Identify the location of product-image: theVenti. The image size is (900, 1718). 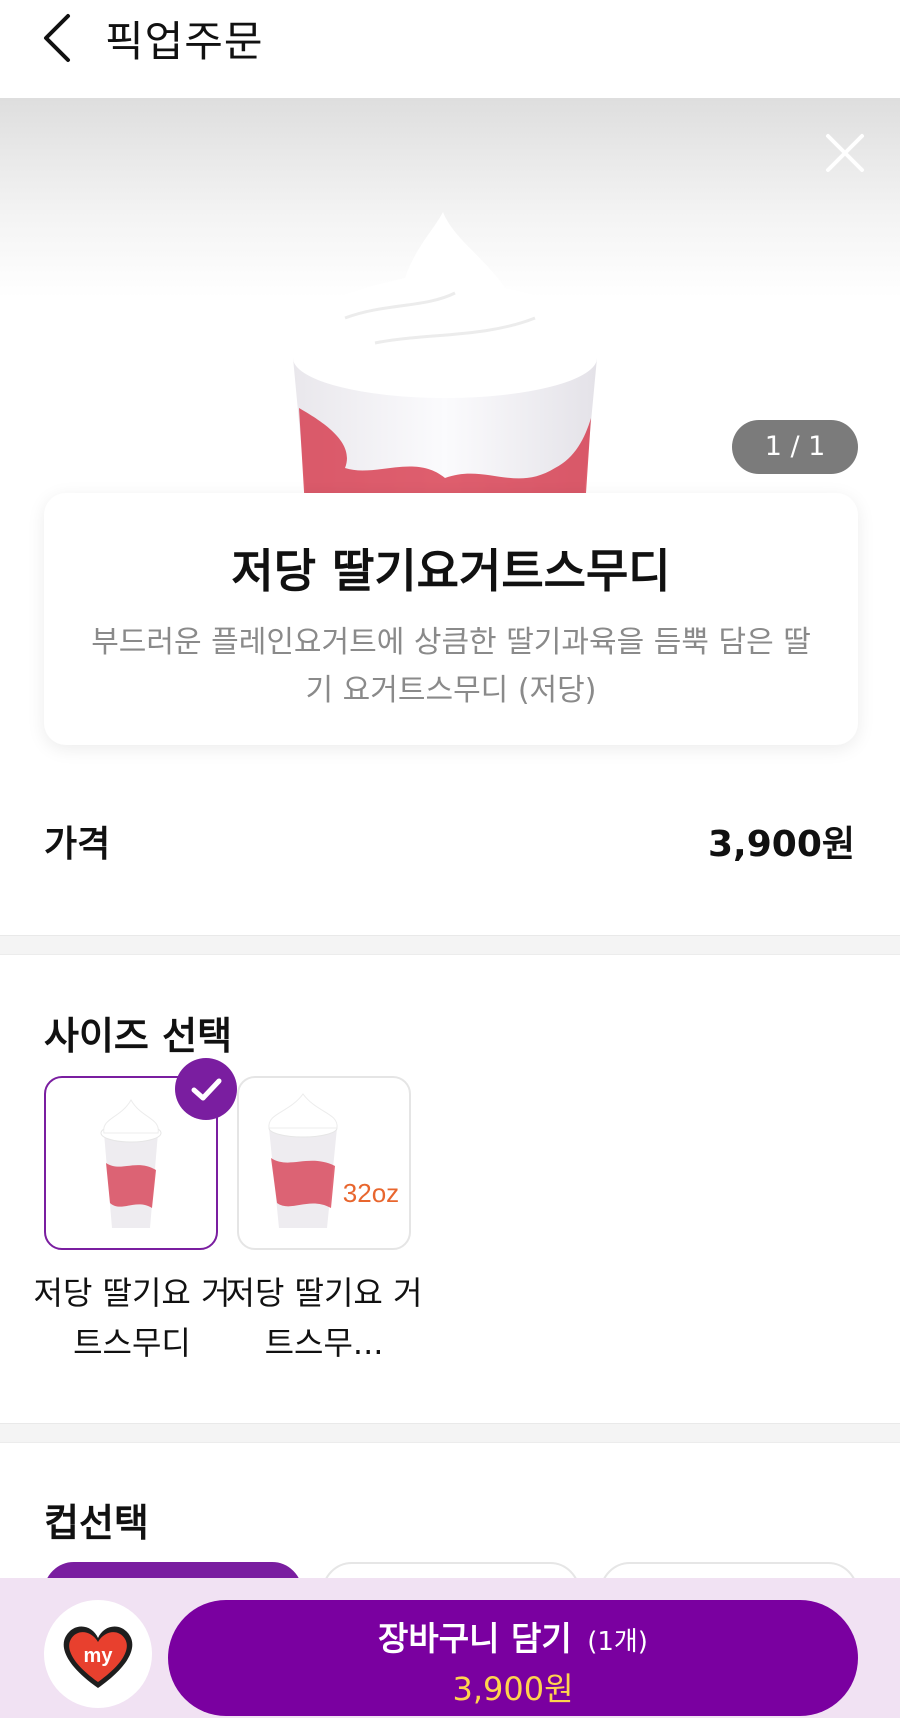
(445, 352).